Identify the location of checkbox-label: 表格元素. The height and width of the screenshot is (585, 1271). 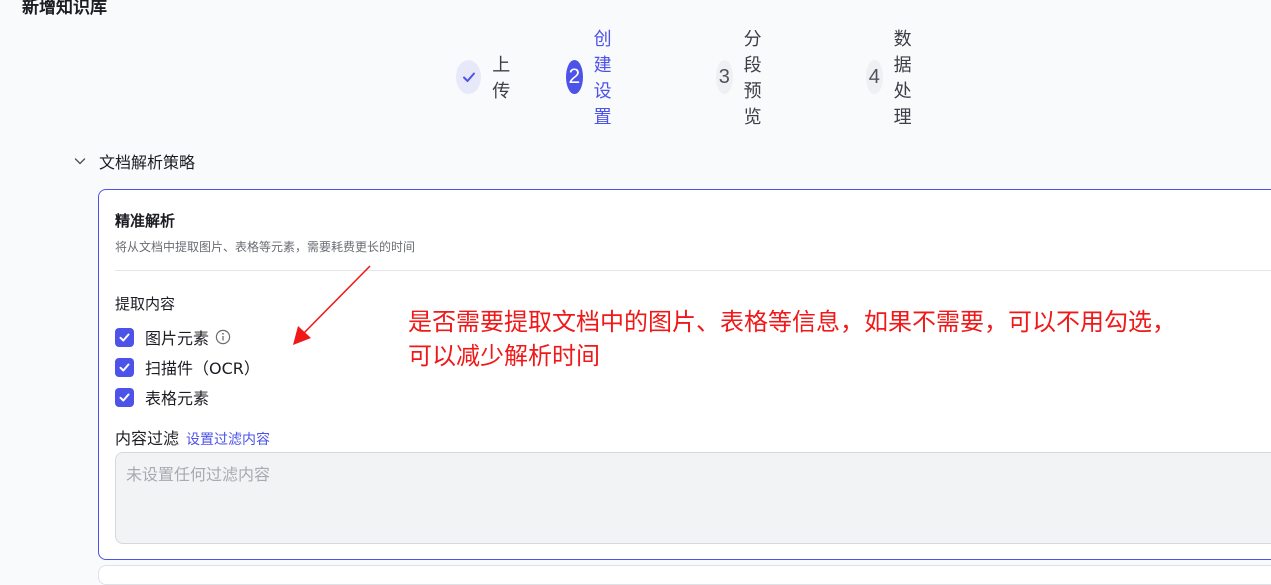
(177, 398).